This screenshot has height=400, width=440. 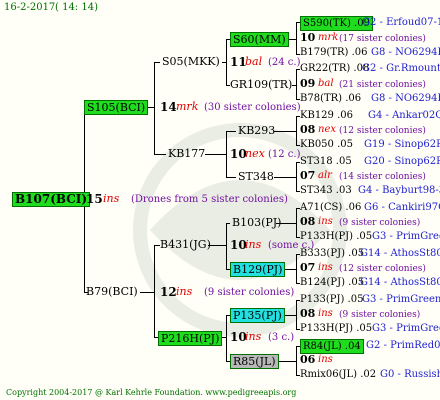 What do you see at coordinates (332, 254) in the screenshot?
I see `l4-top-queen: B333(PJ) .05` at bounding box center [332, 254].